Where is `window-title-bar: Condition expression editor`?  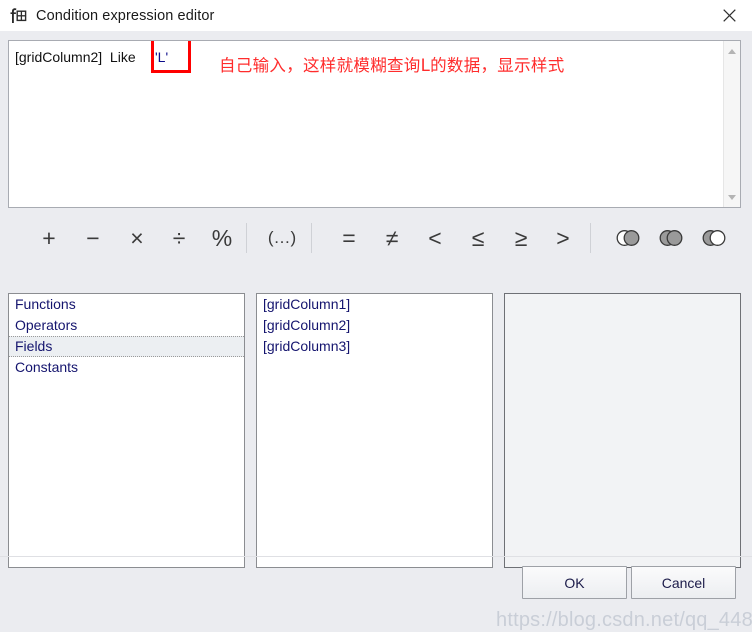 window-title-bar: Condition expression editor is located at coordinates (376, 15).